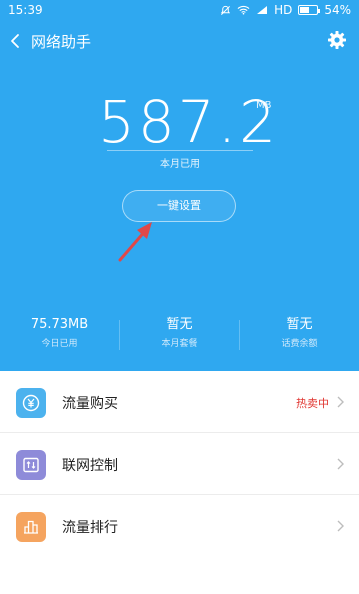 The width and height of the screenshot is (359, 594). Describe the element at coordinates (337, 10) in the screenshot. I see `battery-percent: 54%` at that location.